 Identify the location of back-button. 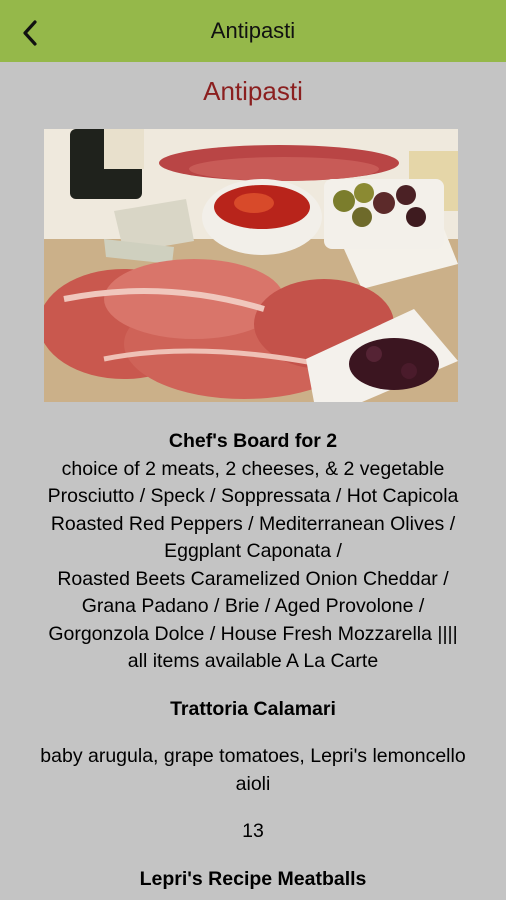
(30, 33).